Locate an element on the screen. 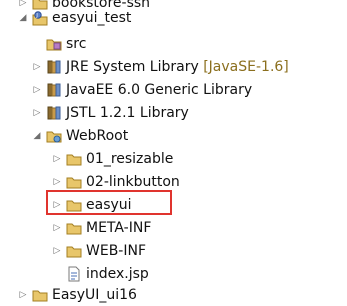  project-icon is located at coordinates (40, 295).